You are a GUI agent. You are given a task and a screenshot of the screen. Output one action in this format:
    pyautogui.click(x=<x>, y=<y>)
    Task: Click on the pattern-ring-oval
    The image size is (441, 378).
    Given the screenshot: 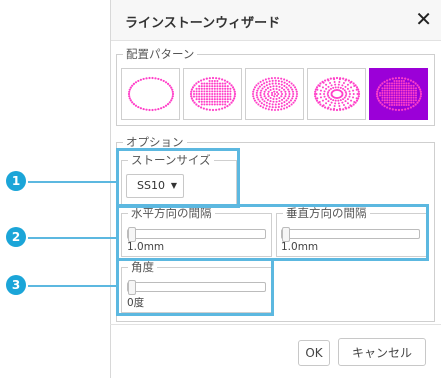 What is the action you would take?
    pyautogui.click(x=274, y=94)
    